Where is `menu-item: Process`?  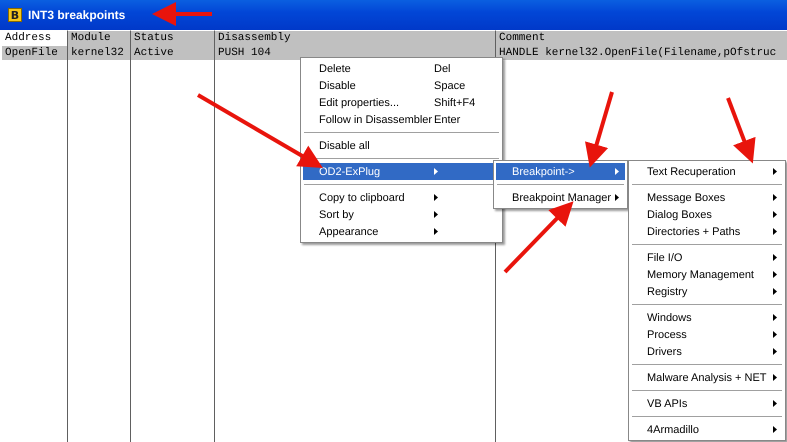 menu-item: Process is located at coordinates (707, 334).